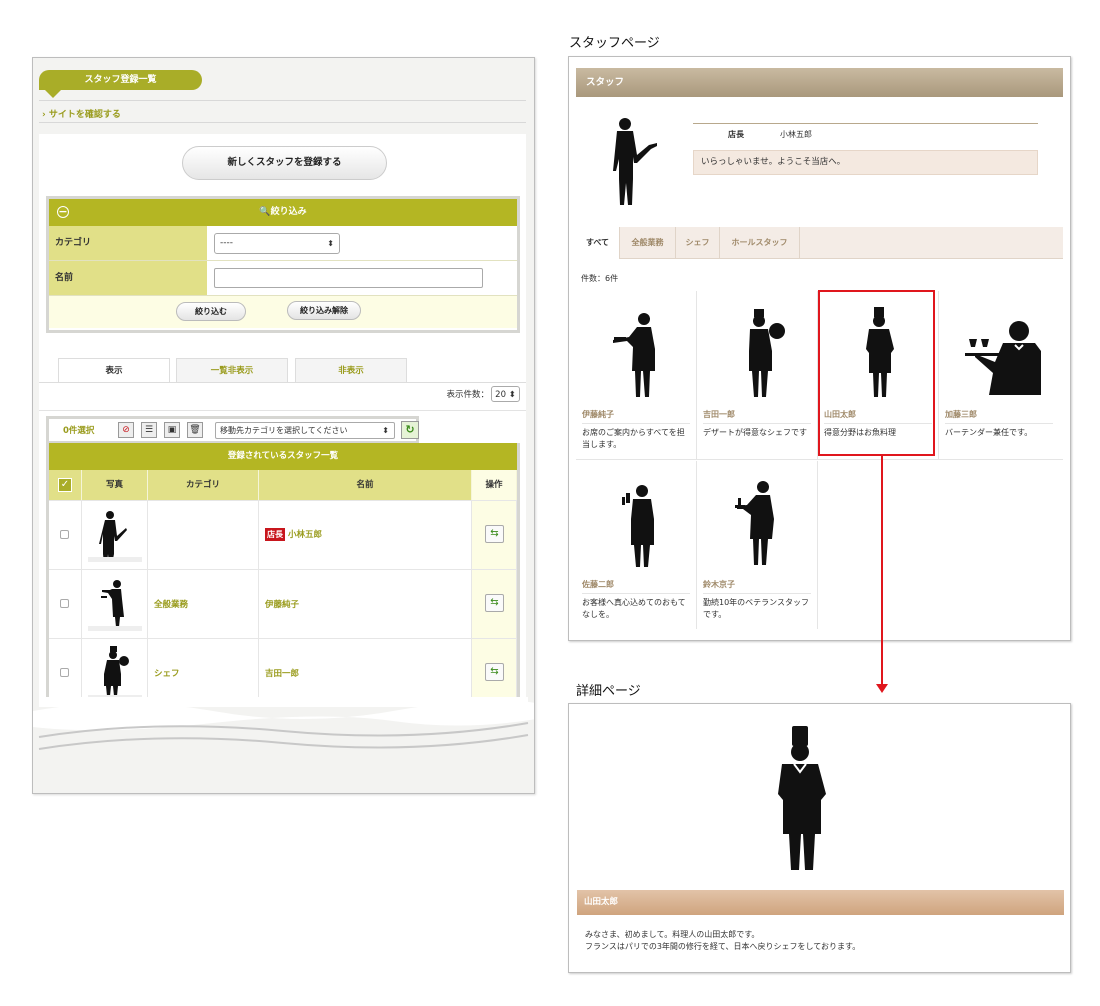 The width and height of the screenshot is (1100, 1006). I want to click on wave-decoration, so click(283, 723).